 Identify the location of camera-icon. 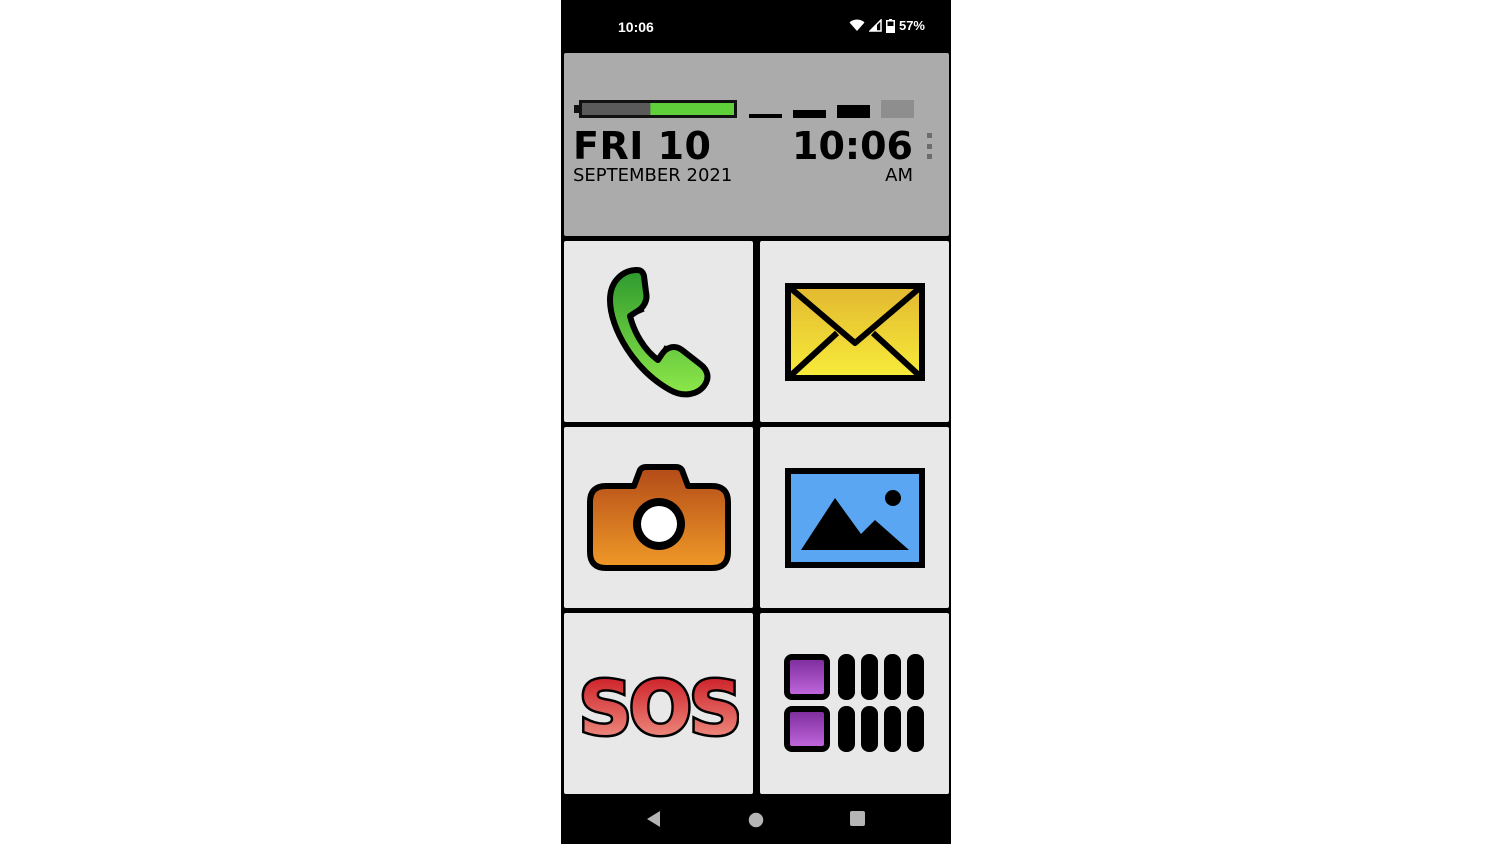
(658, 517).